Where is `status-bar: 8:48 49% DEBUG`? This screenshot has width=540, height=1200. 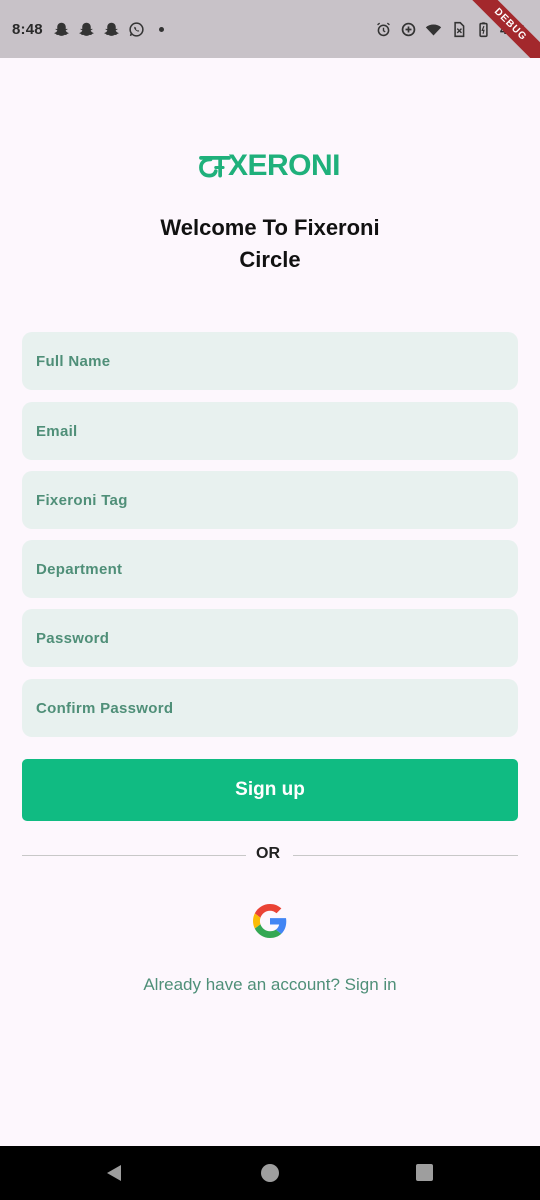
status-bar: 8:48 49% DEBUG is located at coordinates (270, 29).